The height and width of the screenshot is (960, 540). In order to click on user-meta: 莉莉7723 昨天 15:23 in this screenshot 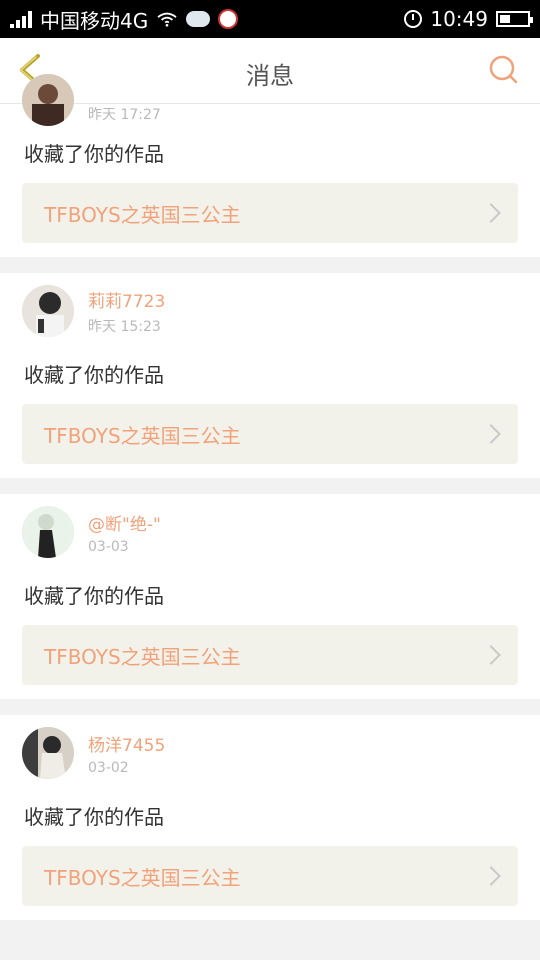, I will do `click(126, 311)`.